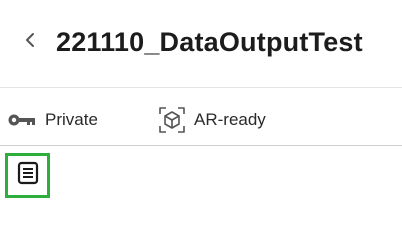 This screenshot has width=402, height=240. I want to click on visibility-indicator: Private, so click(53, 120).